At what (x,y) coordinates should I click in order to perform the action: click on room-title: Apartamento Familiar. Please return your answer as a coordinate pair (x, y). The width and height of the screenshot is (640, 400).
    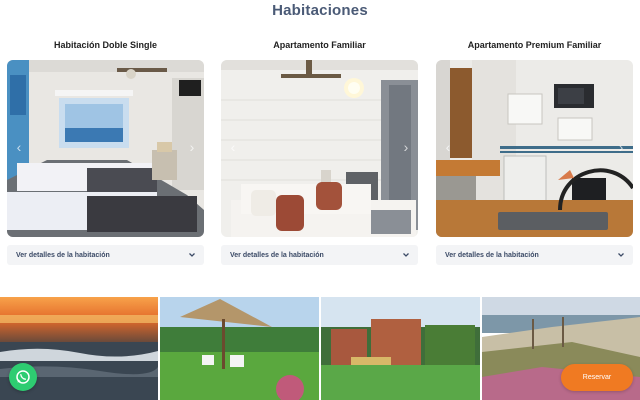
    Looking at the image, I should click on (319, 45).